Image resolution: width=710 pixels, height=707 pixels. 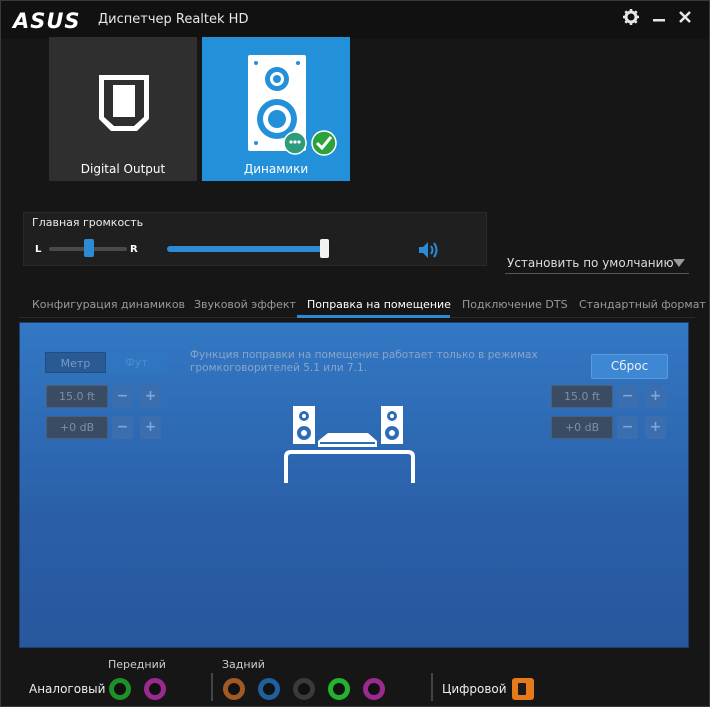 I want to click on unit-meter-button: Метр, so click(x=75, y=362).